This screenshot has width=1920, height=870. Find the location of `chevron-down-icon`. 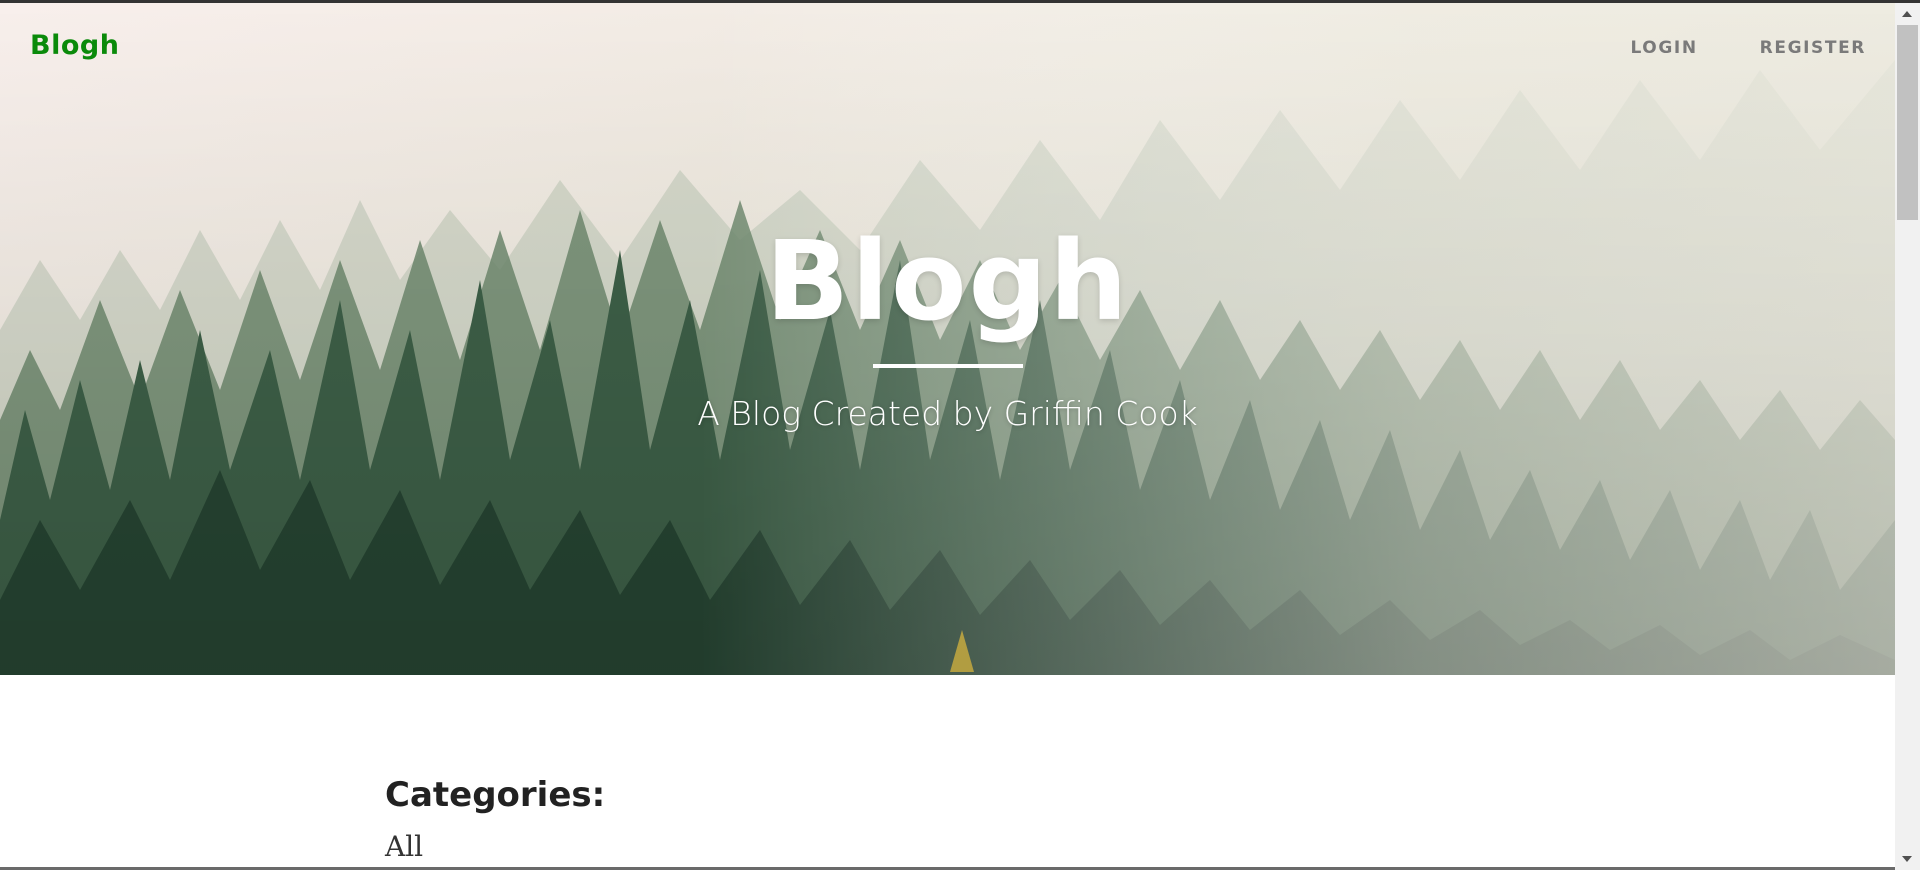

chevron-down-icon is located at coordinates (1907, 859).